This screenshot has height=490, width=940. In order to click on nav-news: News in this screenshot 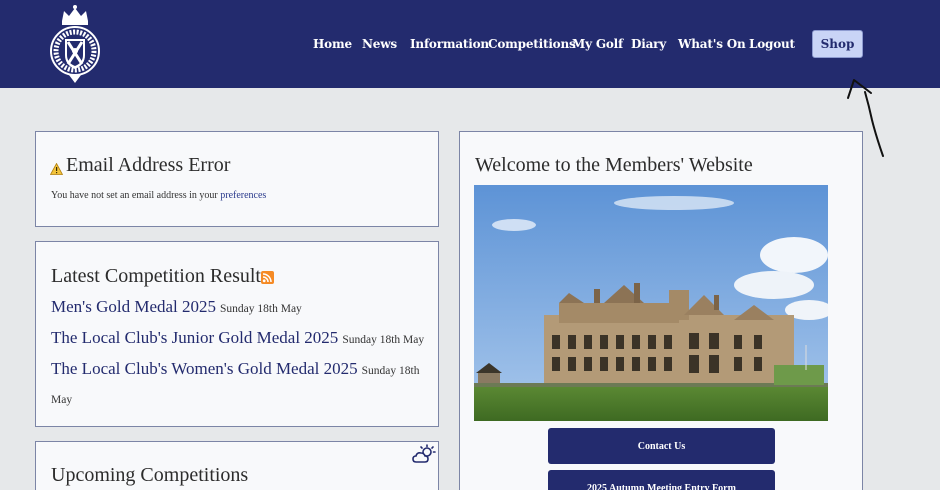, I will do `click(379, 44)`.